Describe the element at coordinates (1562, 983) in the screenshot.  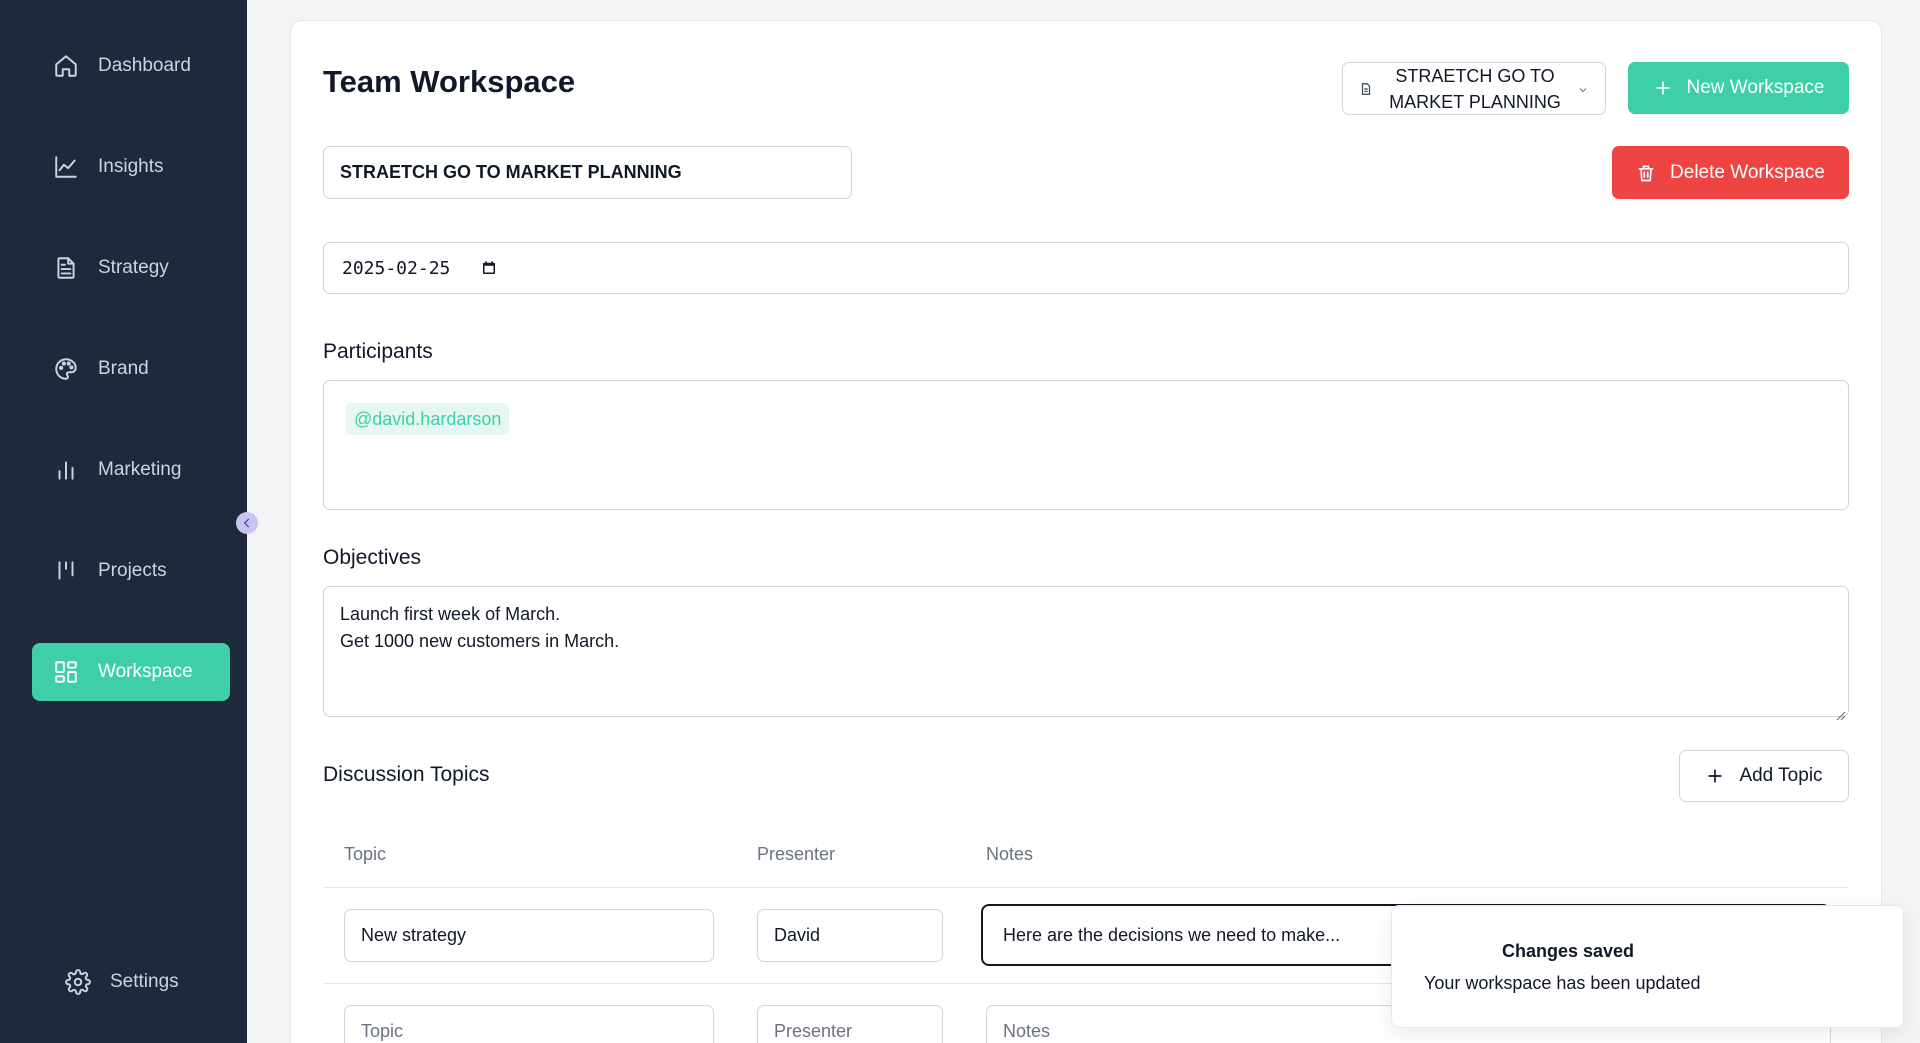
I see `toast-description: Your workspace has been updated` at that location.